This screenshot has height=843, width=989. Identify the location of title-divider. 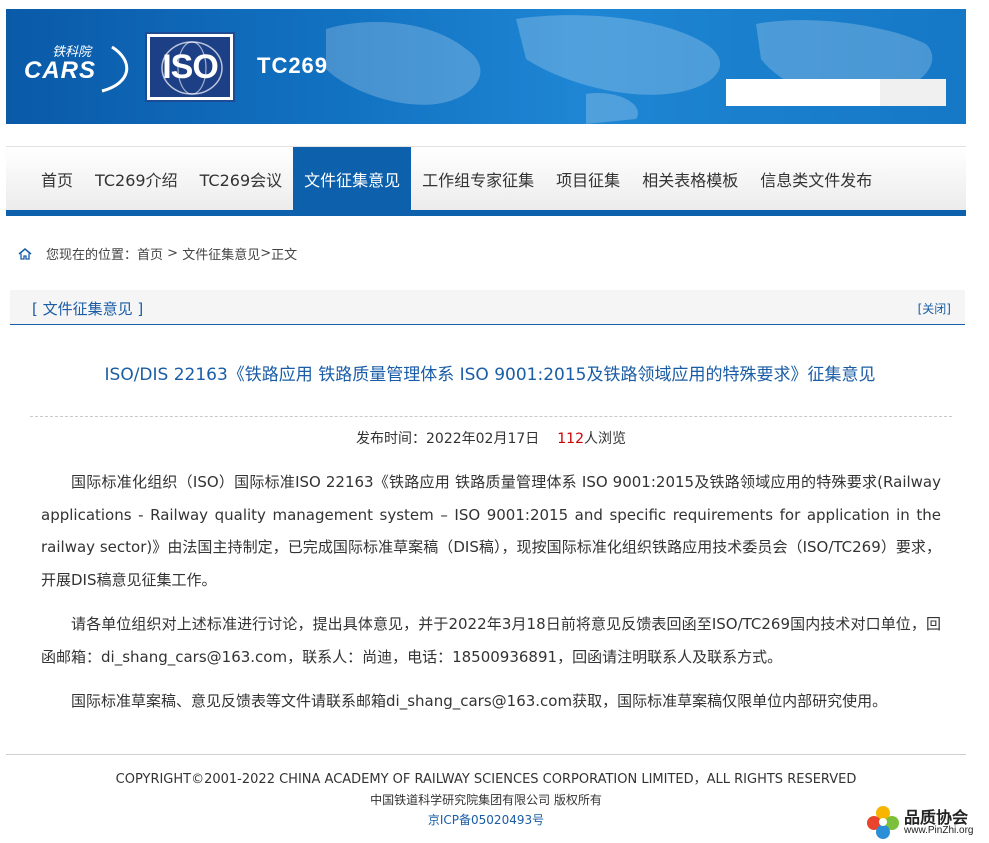
(491, 416).